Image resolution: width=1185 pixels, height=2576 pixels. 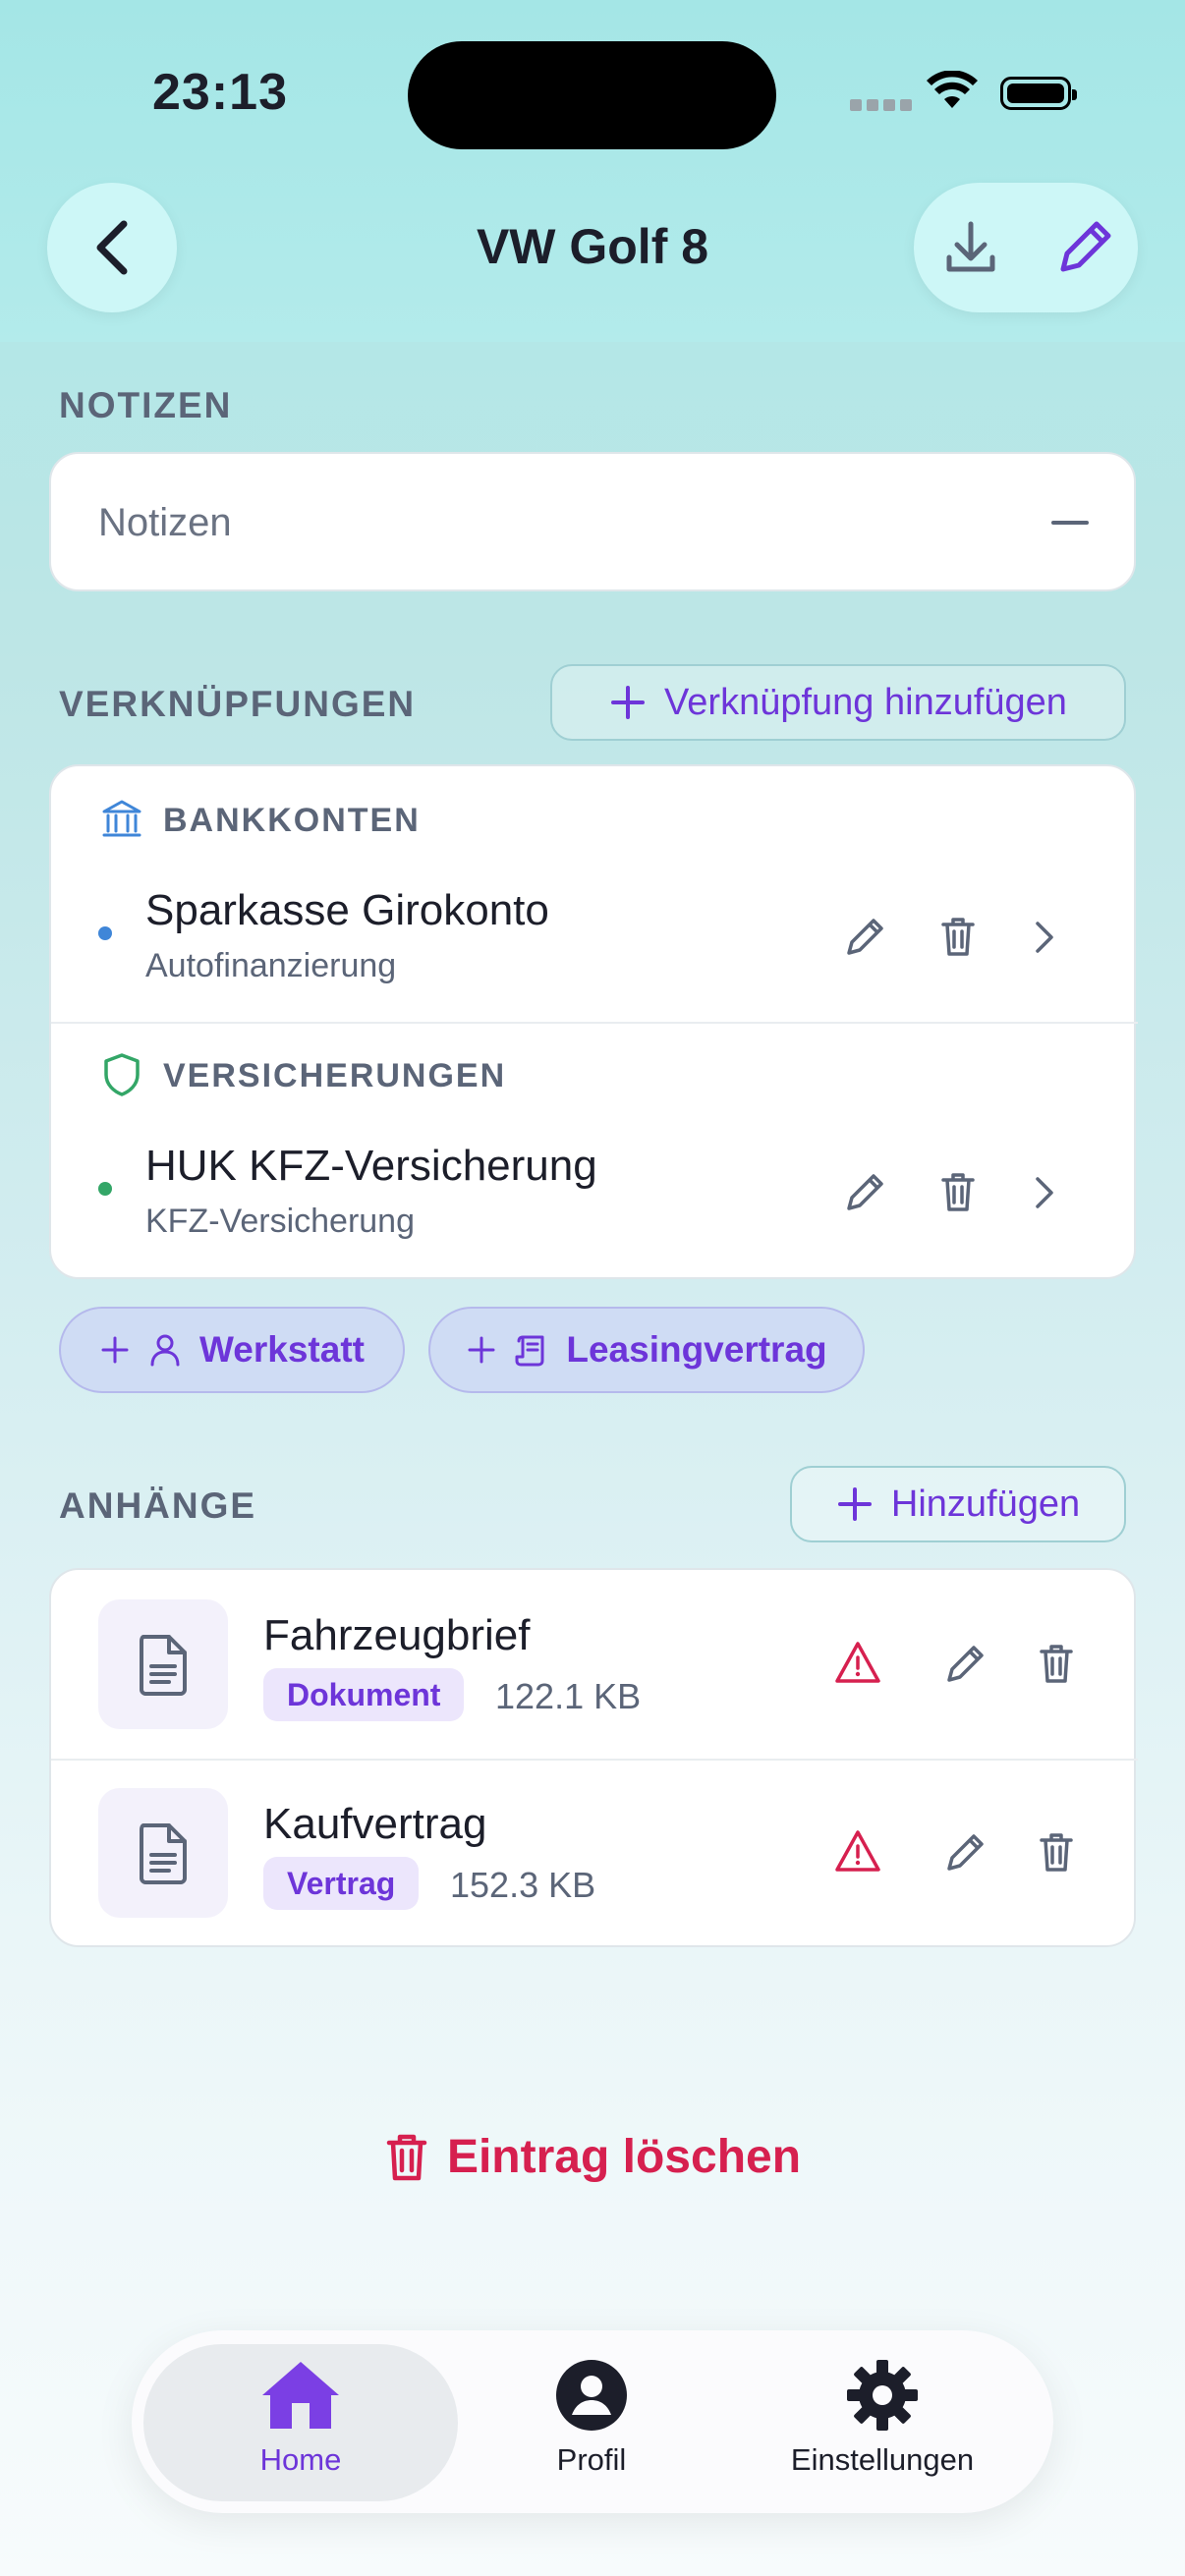 I want to click on status-time: 23:13, so click(x=220, y=92).